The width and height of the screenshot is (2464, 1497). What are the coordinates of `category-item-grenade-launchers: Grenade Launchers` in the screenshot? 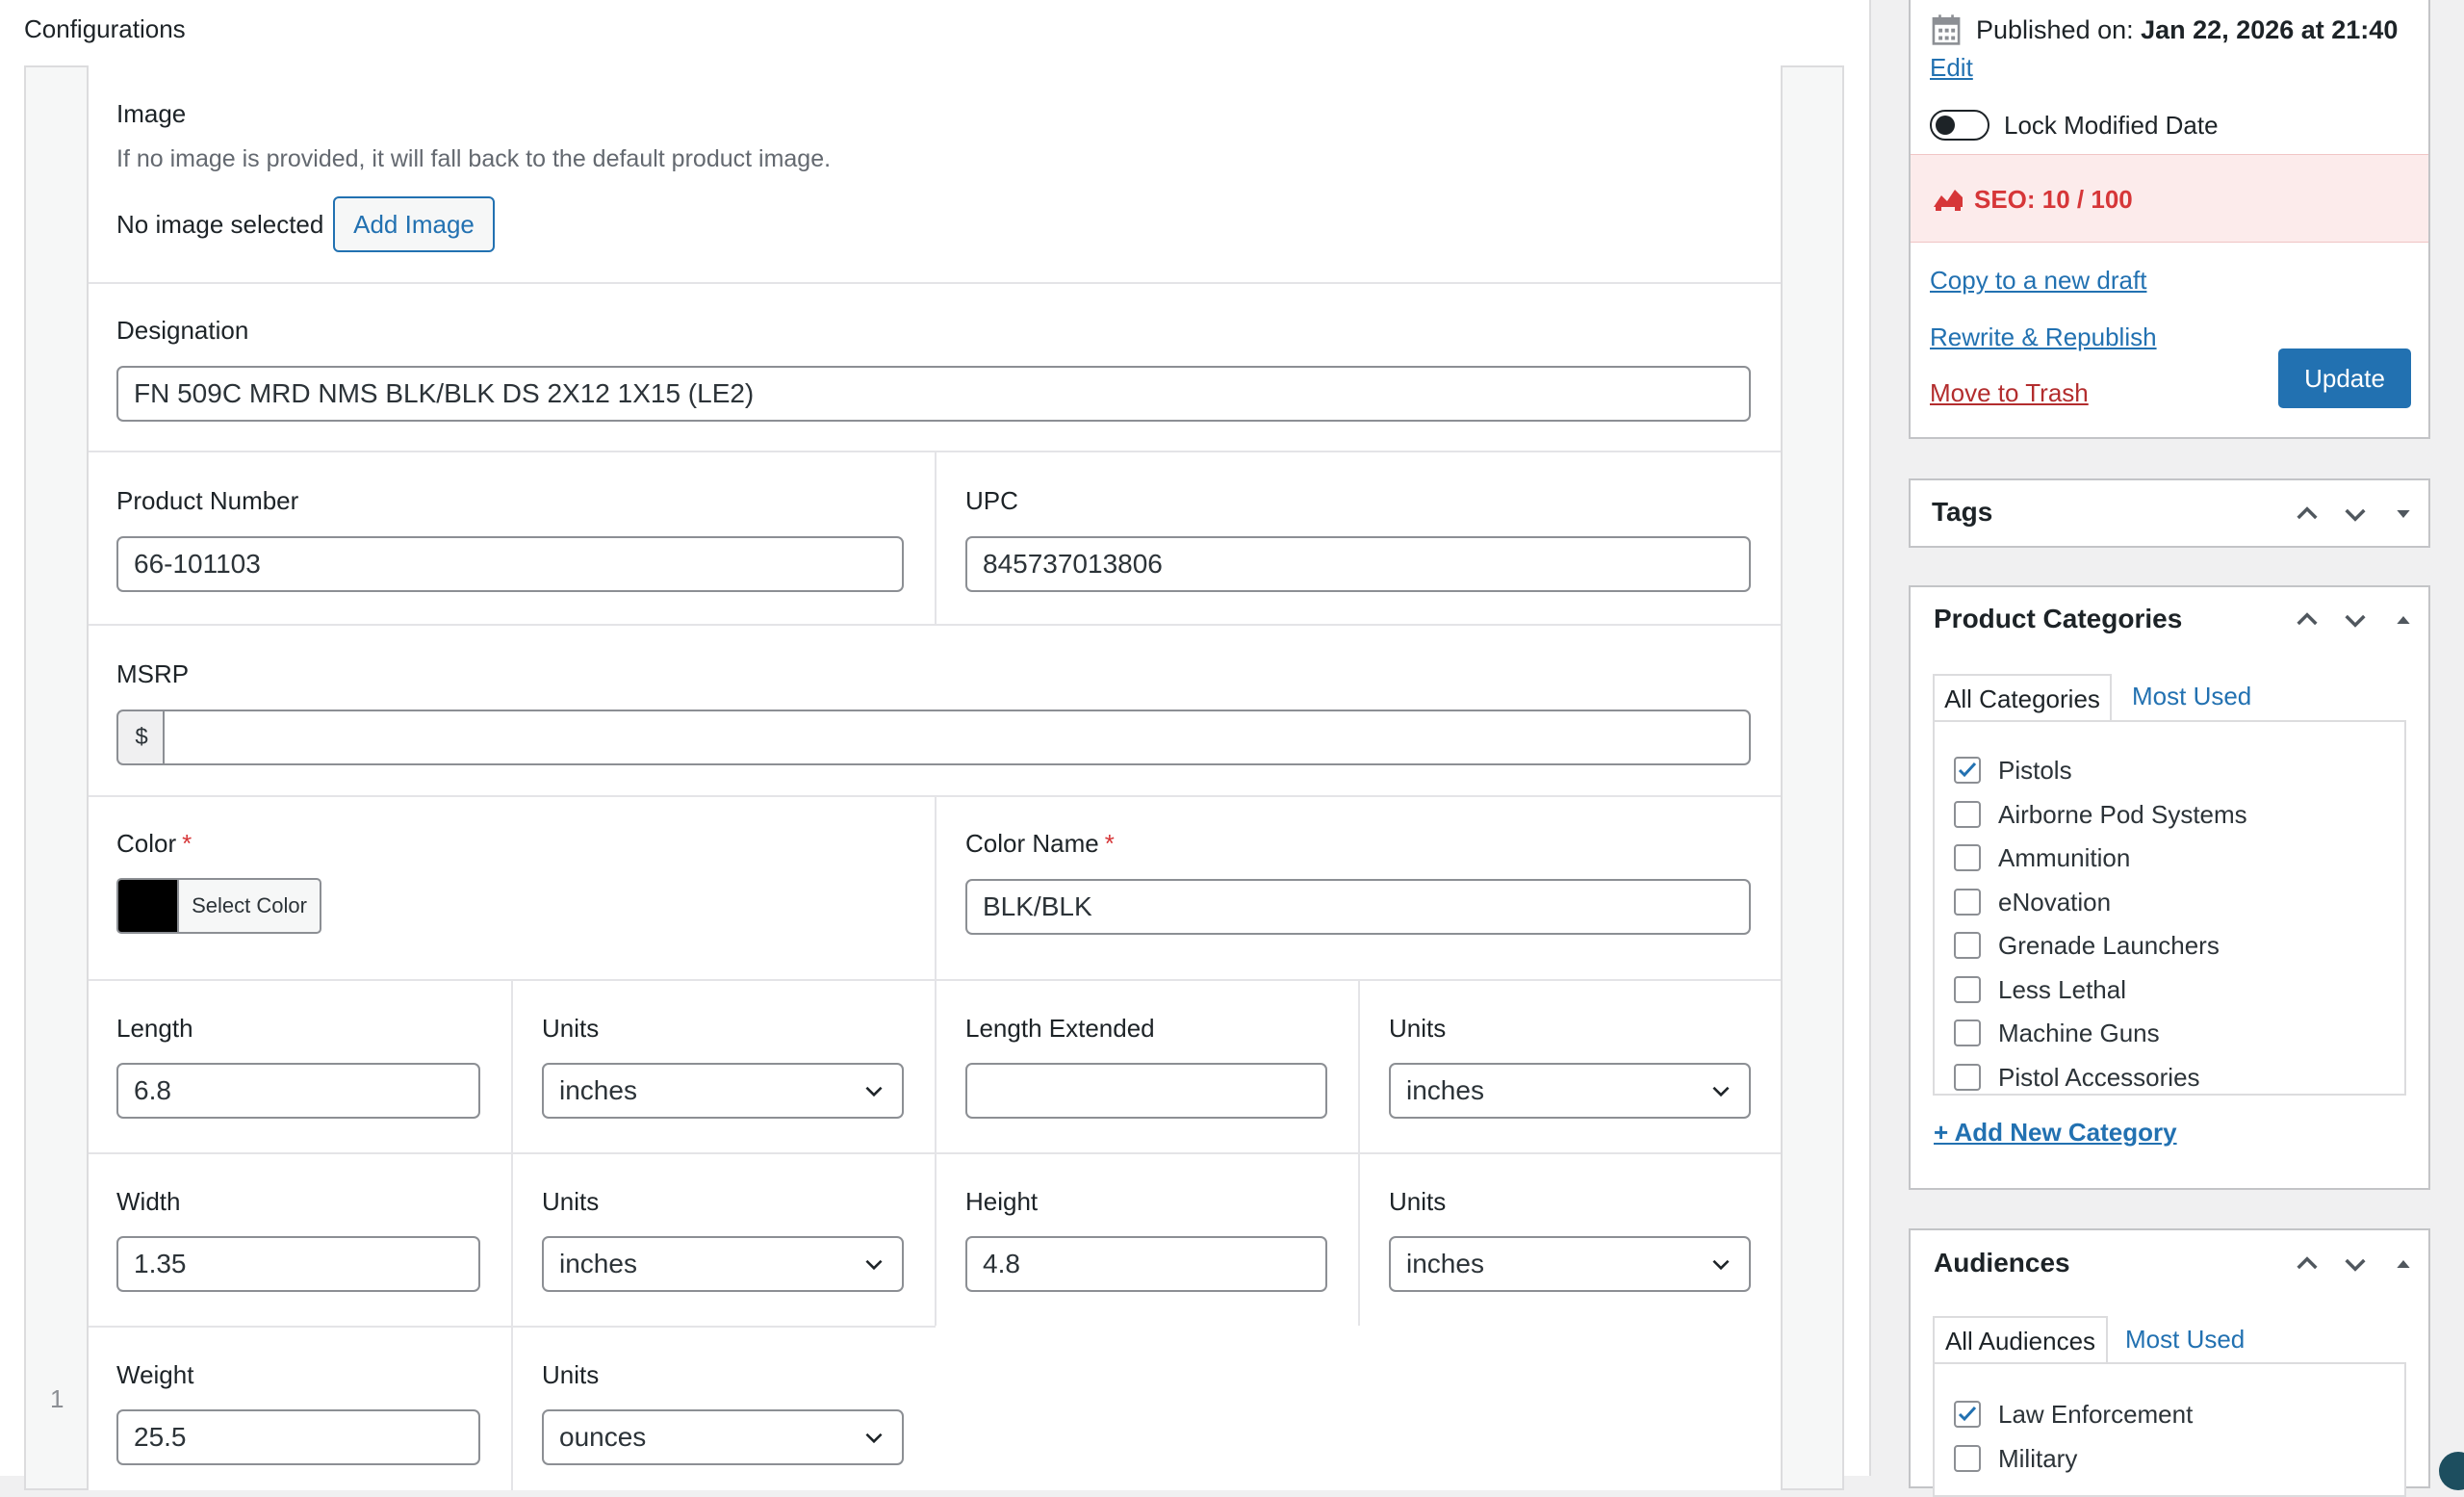 It's located at (2087, 945).